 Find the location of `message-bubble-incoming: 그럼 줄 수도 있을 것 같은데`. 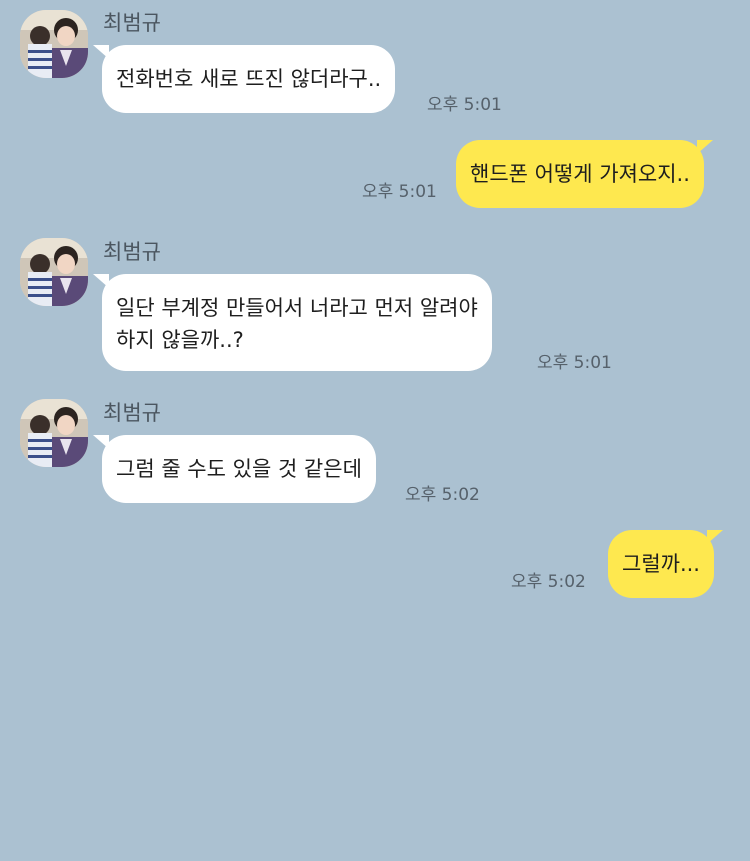

message-bubble-incoming: 그럼 줄 수도 있을 것 같은데 is located at coordinates (234, 469).